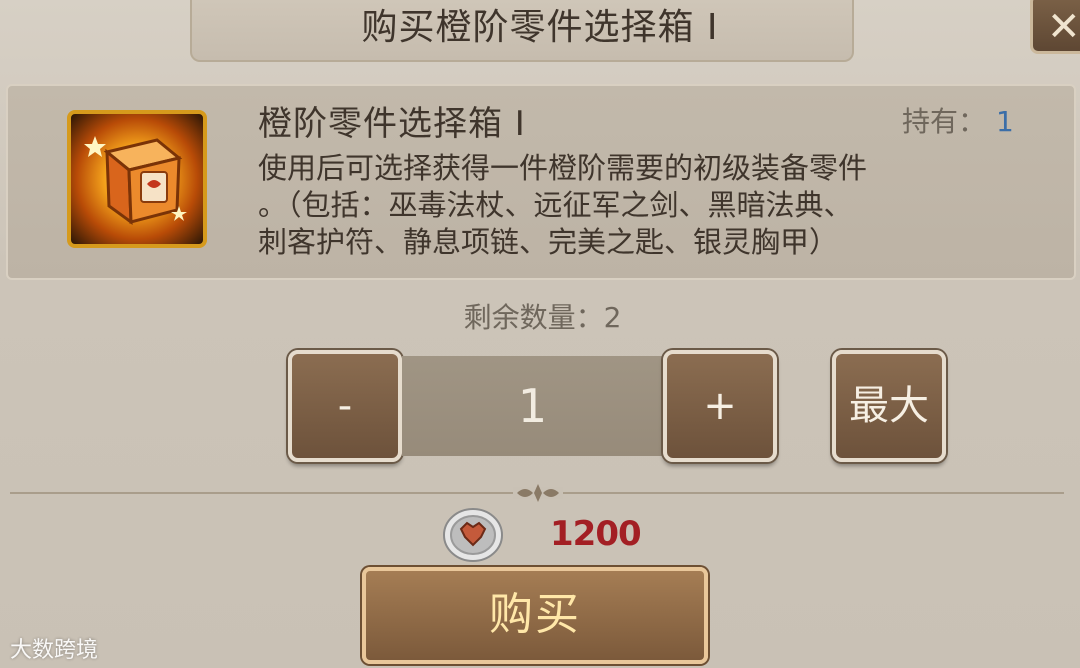 Image resolution: width=1080 pixels, height=668 pixels. Describe the element at coordinates (538, 493) in the screenshot. I see `divider-ornament-icon` at that location.